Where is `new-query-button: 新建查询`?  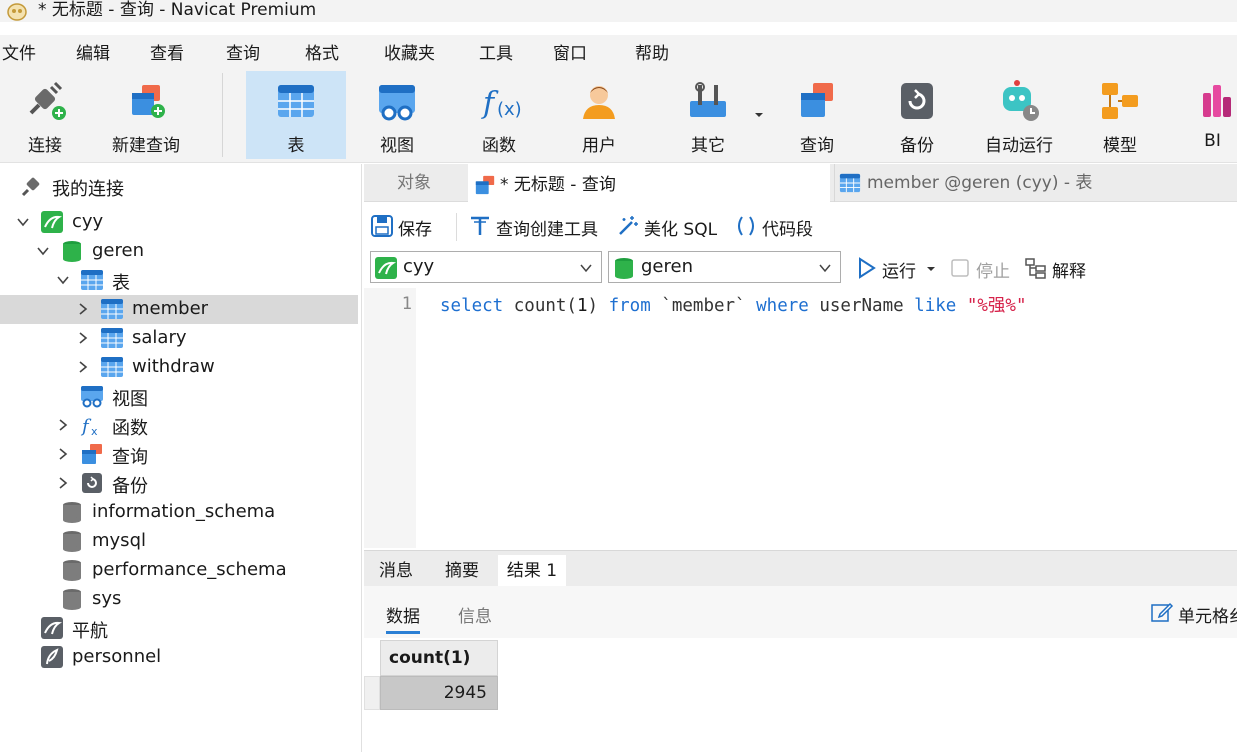
new-query-button: 新建查询 is located at coordinates (146, 115).